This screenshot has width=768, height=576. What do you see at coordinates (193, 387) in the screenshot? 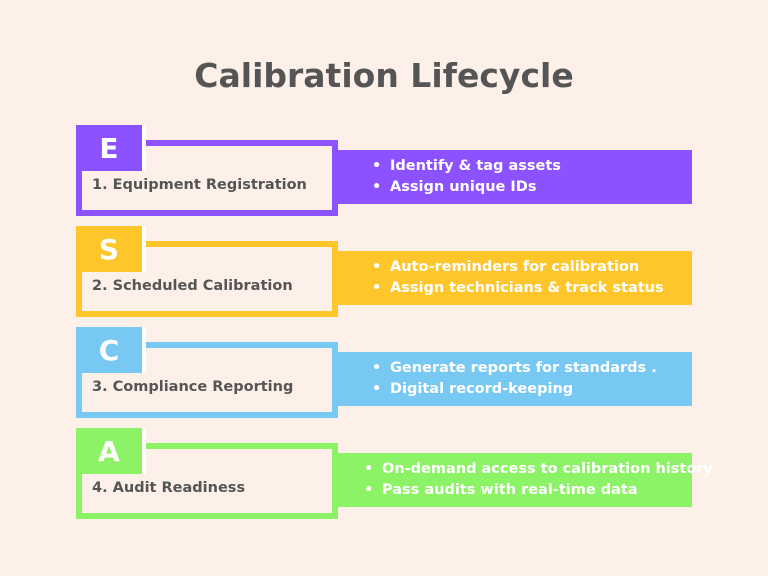
I see `step-title: 3. Compliance Reporting` at bounding box center [193, 387].